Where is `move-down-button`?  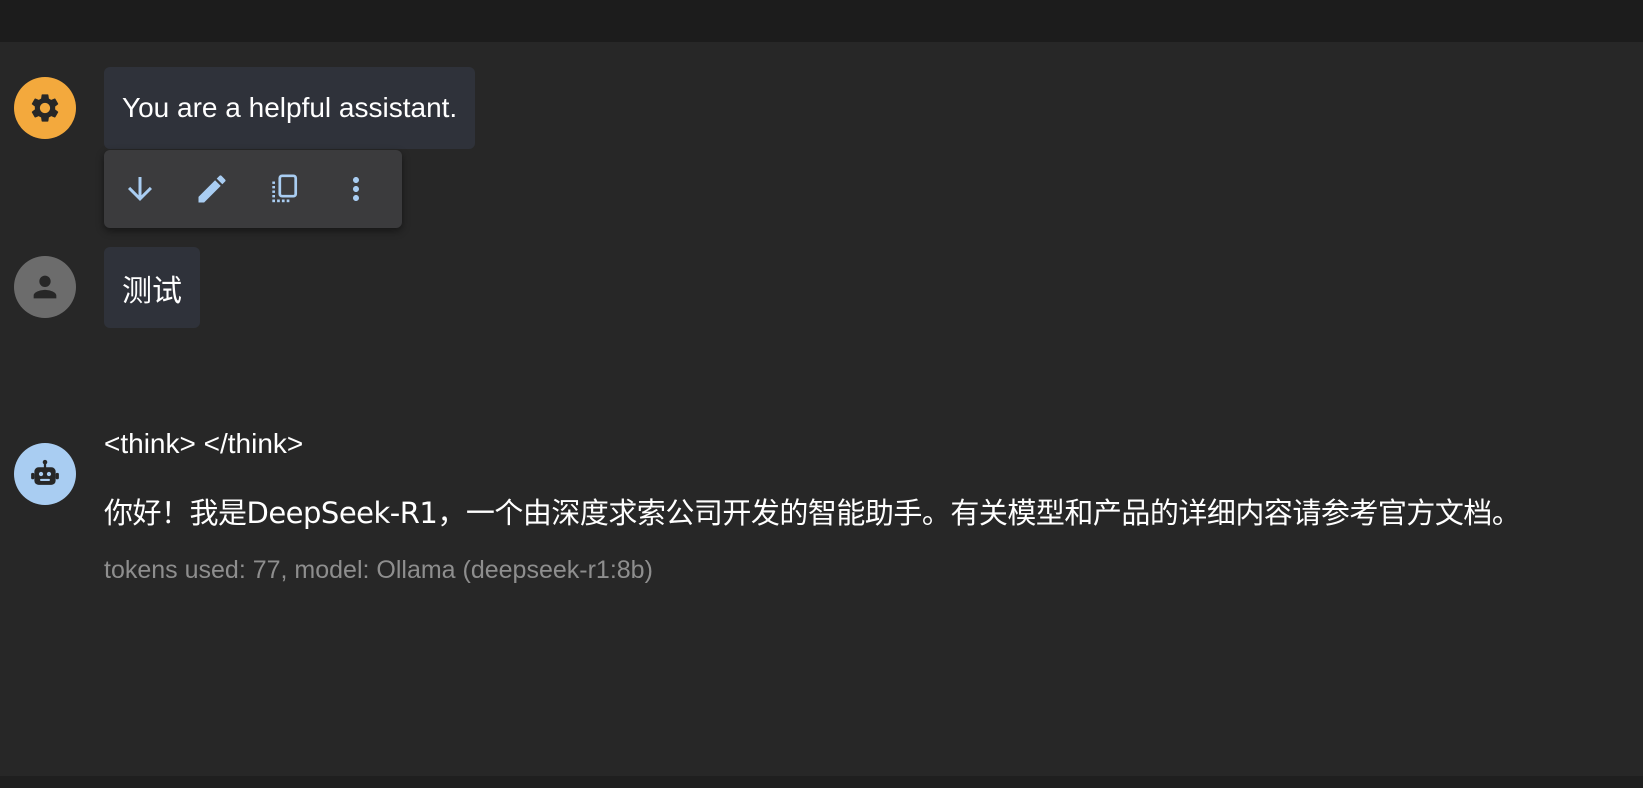 move-down-button is located at coordinates (139, 189).